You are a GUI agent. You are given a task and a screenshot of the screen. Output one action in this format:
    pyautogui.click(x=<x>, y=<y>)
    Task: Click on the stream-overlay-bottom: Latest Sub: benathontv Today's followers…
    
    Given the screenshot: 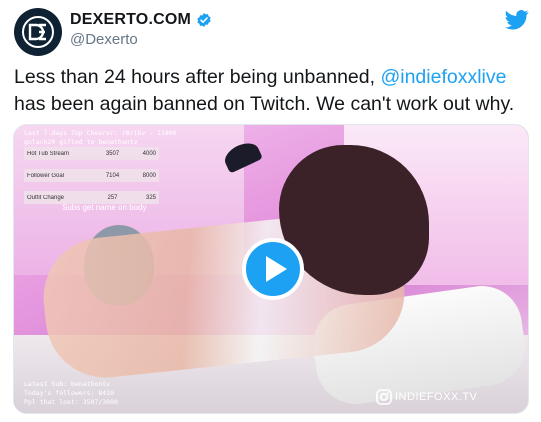 What is the action you would take?
    pyautogui.click(x=71, y=393)
    